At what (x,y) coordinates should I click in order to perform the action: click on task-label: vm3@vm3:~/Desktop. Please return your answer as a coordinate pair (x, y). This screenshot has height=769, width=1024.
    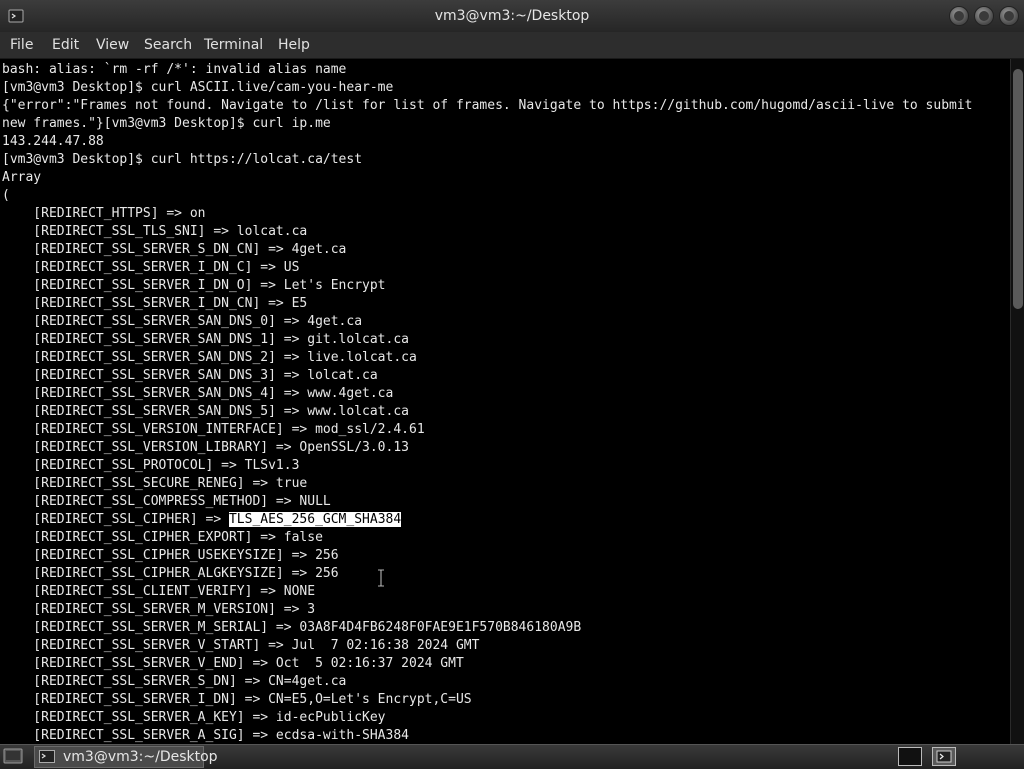
    Looking at the image, I should click on (140, 757).